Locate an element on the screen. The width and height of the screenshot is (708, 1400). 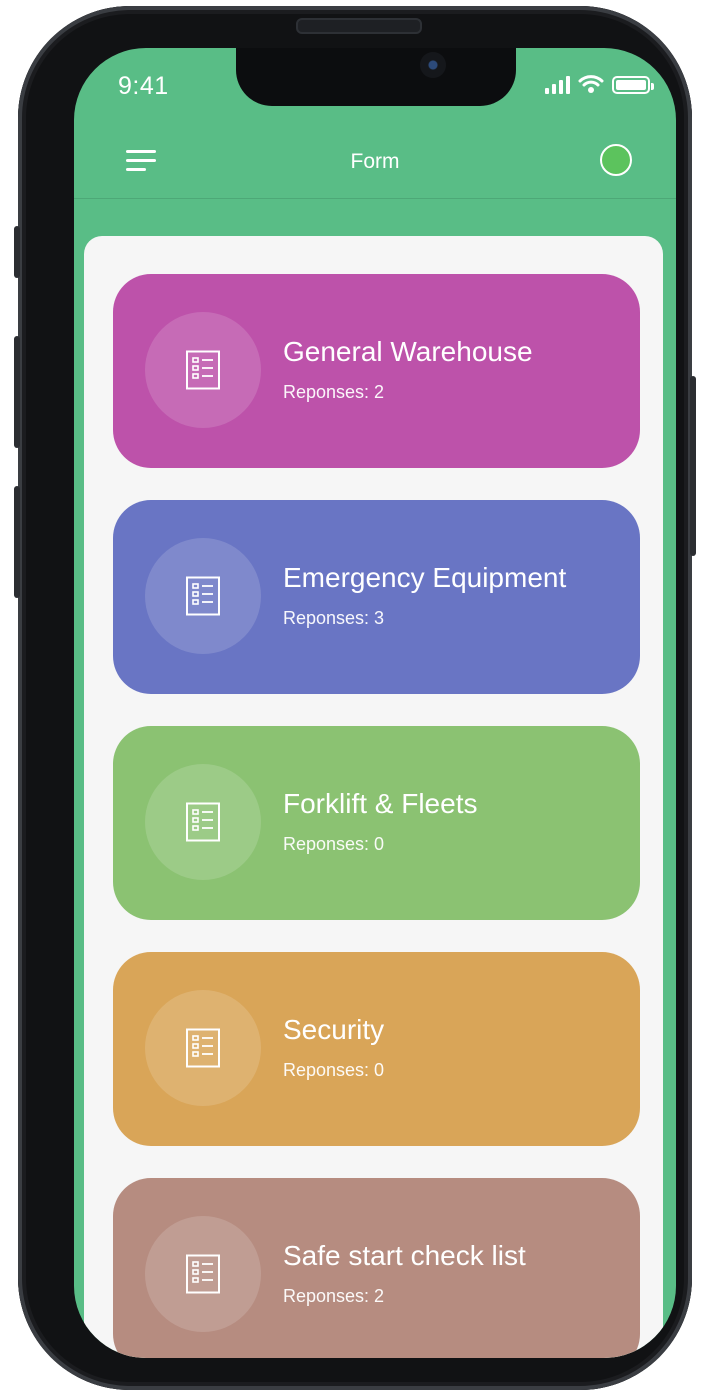
form-name: Safe start check list is located at coordinates (404, 1255).